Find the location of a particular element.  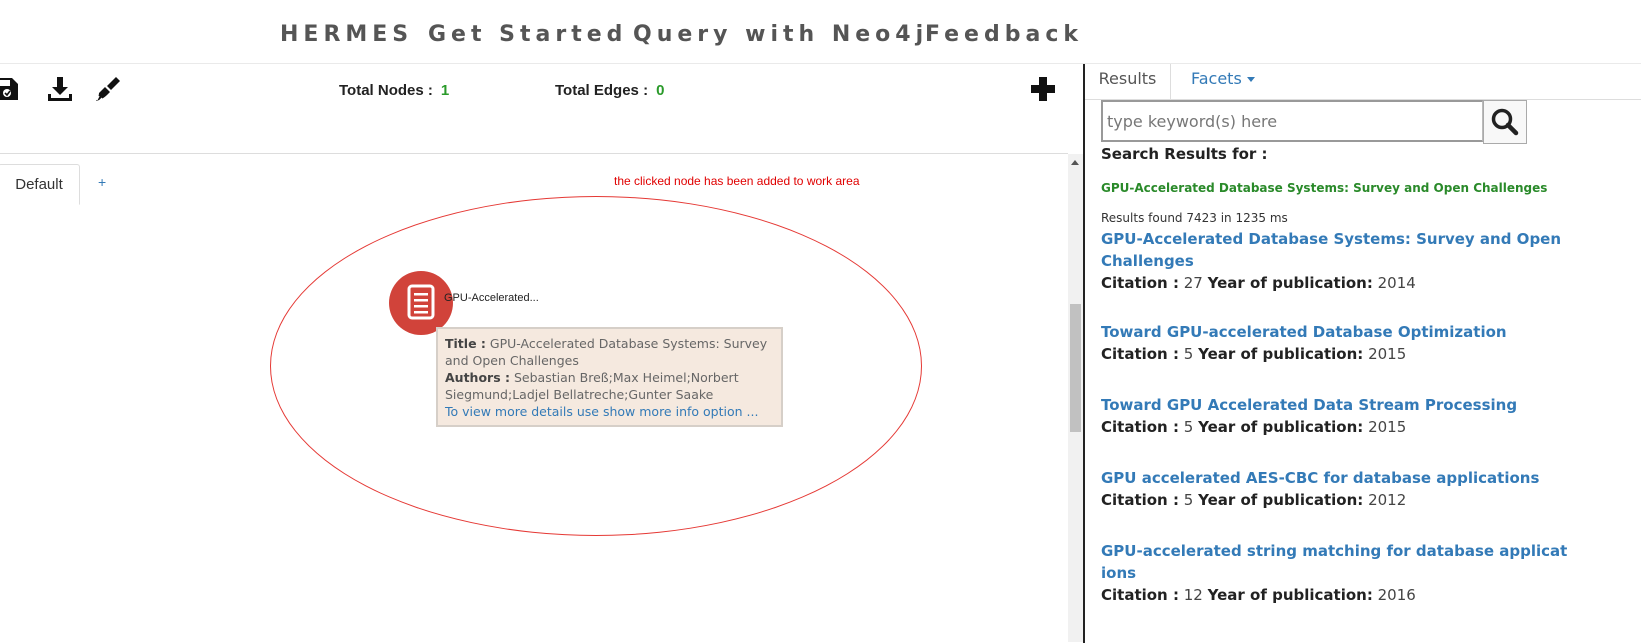

work-area-tabs: Default + is located at coordinates (541, 134).